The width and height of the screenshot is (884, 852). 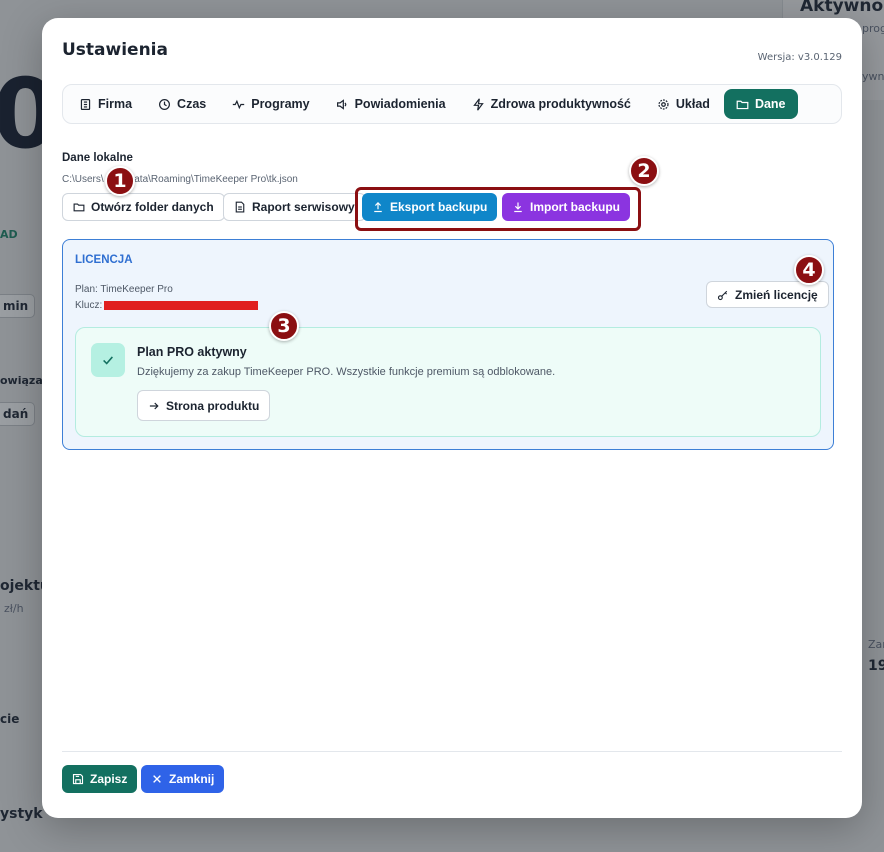 I want to click on bg-badge: AD, so click(x=9, y=234).